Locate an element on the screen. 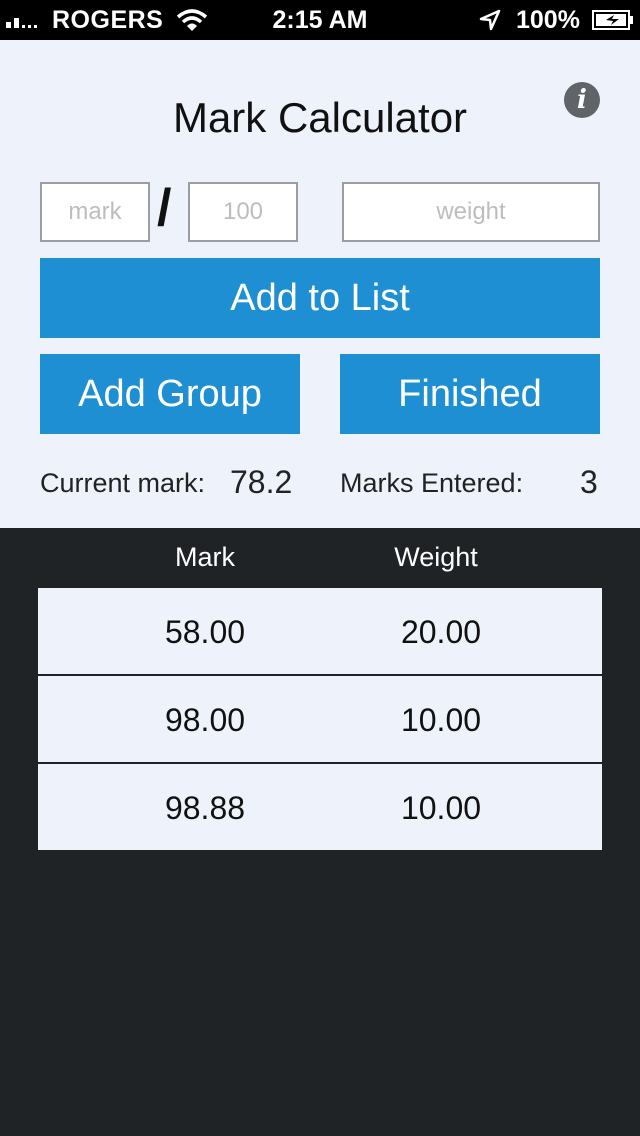  cell-weight: 20.00 is located at coordinates (441, 632).